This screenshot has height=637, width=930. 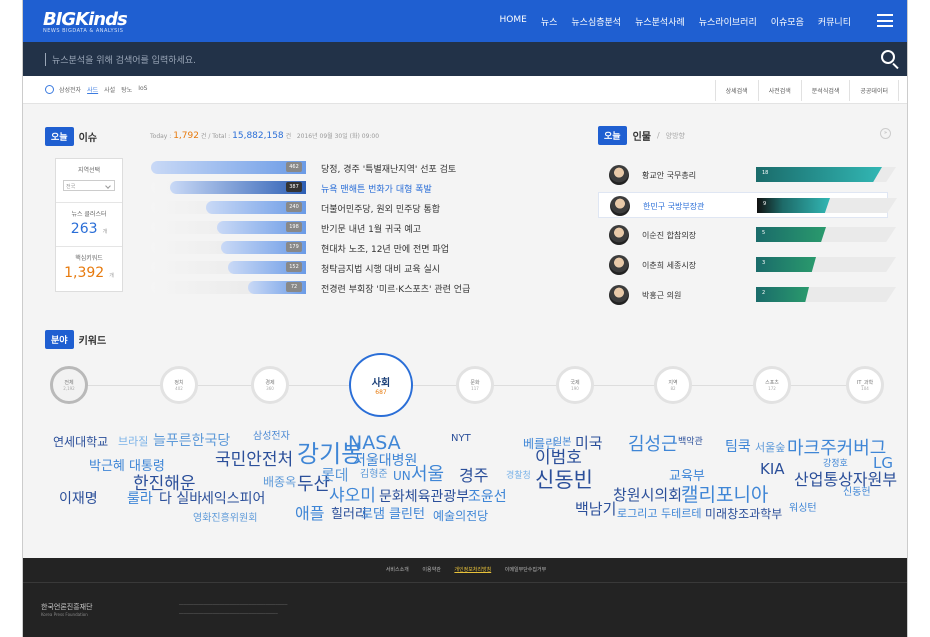 I want to click on keyword-cloud-item: NASA, so click(x=374, y=443).